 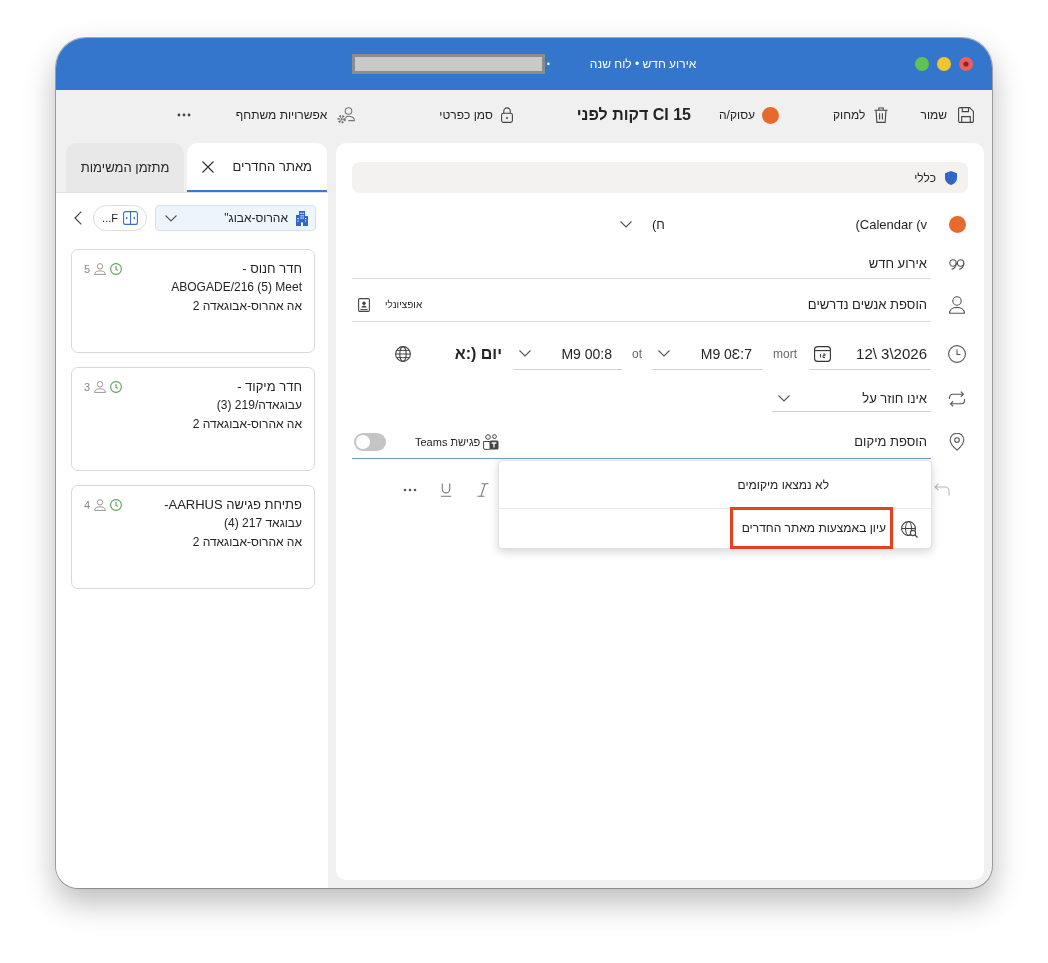 What do you see at coordinates (957, 399) in the screenshot?
I see `repeat-icon` at bounding box center [957, 399].